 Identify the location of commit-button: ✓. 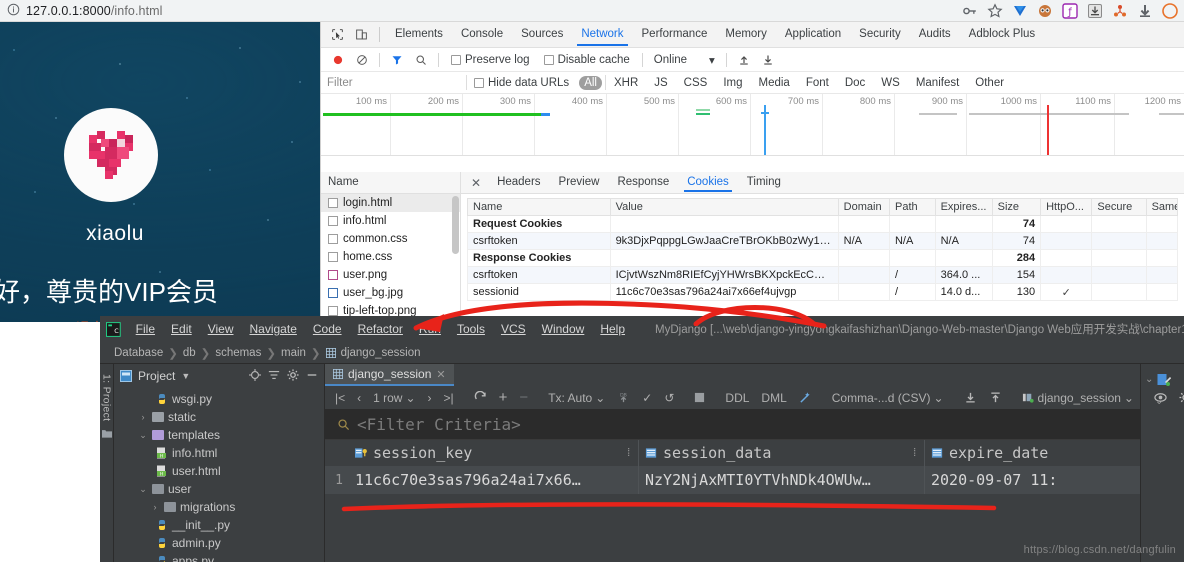
(647, 398).